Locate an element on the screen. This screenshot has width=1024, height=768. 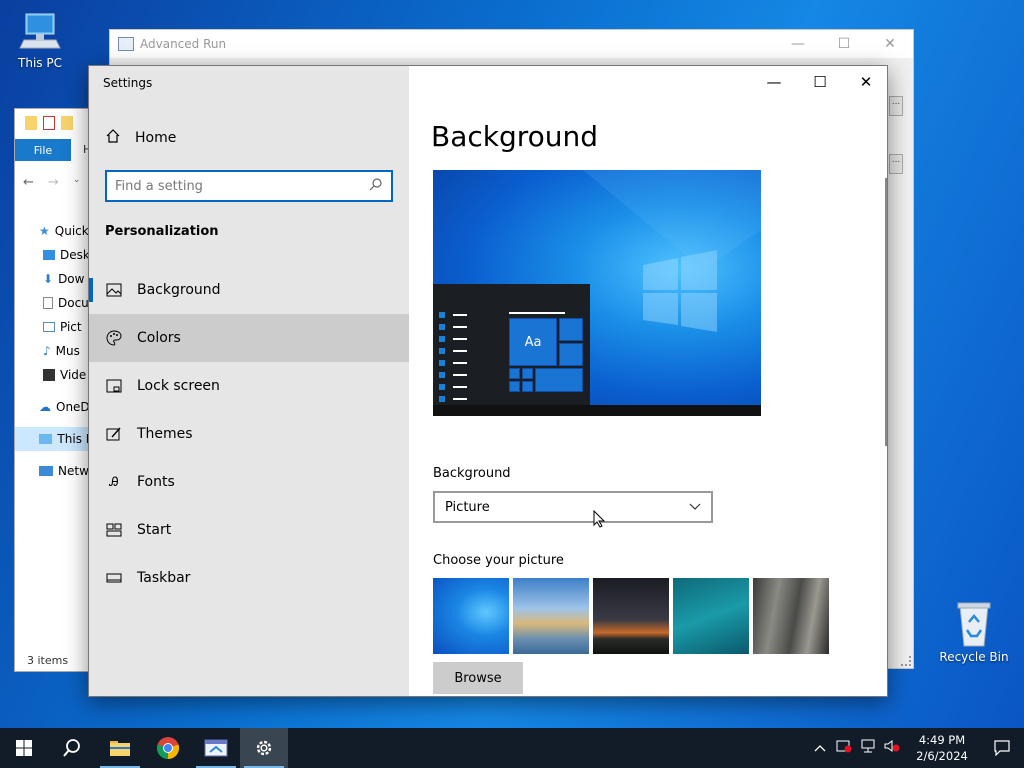
tree-item-label: OneD is located at coordinates (73, 407).